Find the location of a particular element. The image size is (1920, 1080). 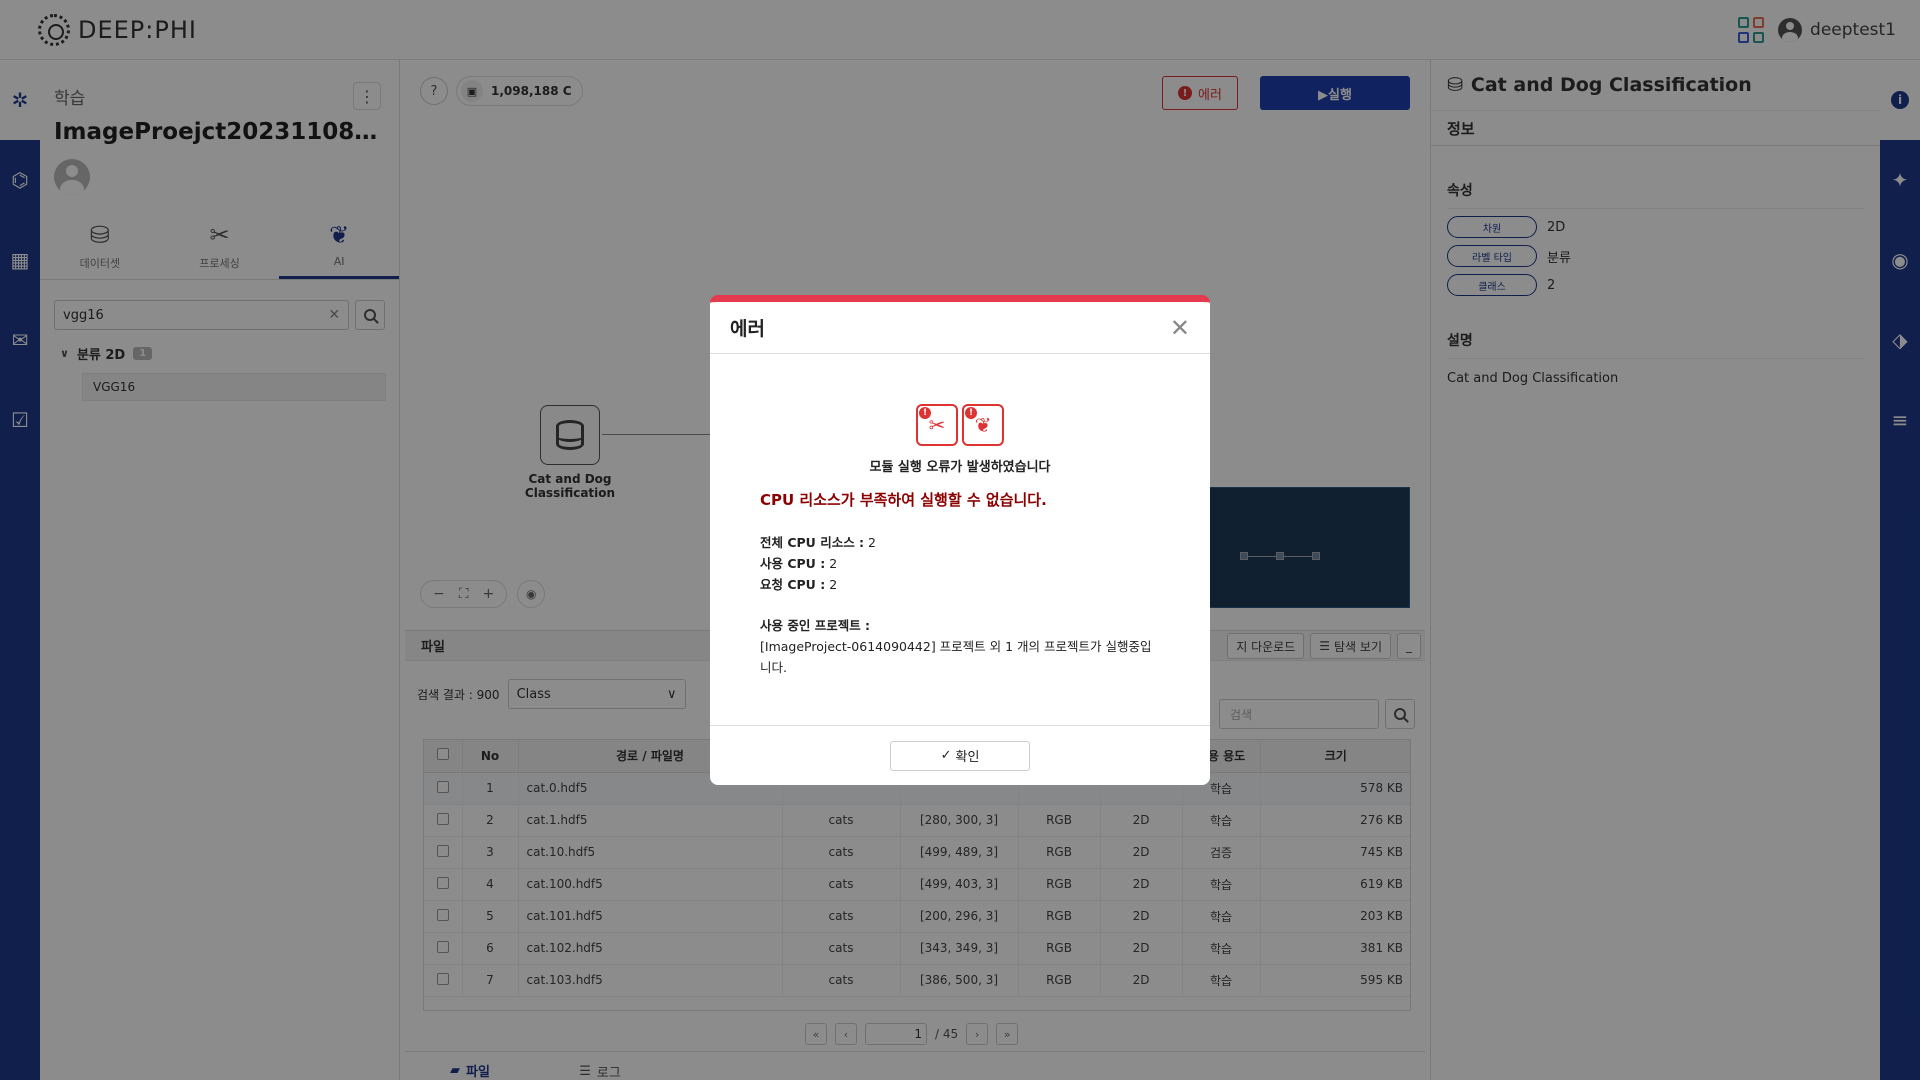

check-icon: ✓ is located at coordinates (946, 755).